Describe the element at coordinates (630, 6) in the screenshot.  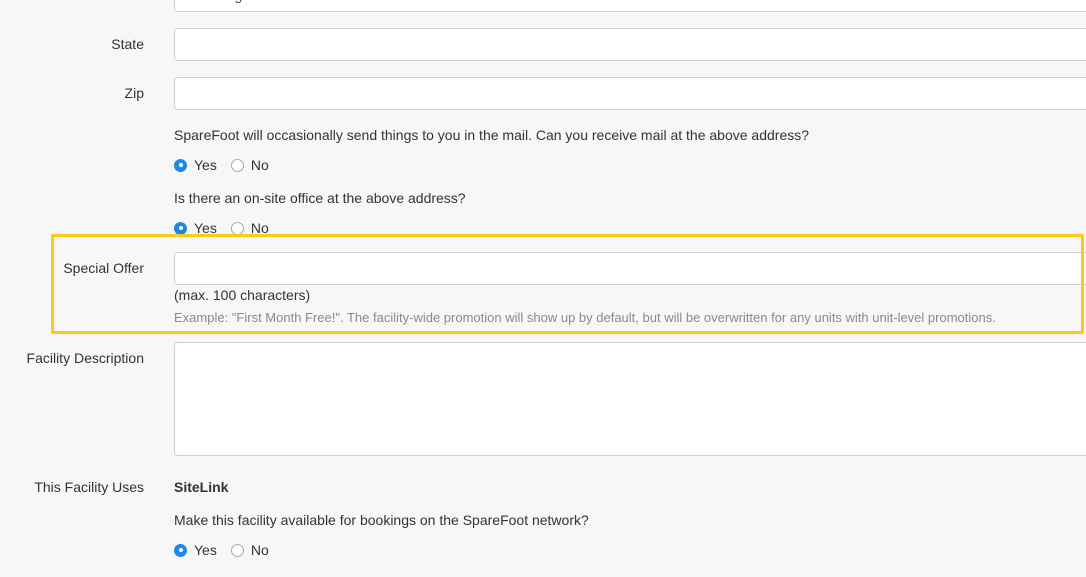
I see `city-input` at that location.